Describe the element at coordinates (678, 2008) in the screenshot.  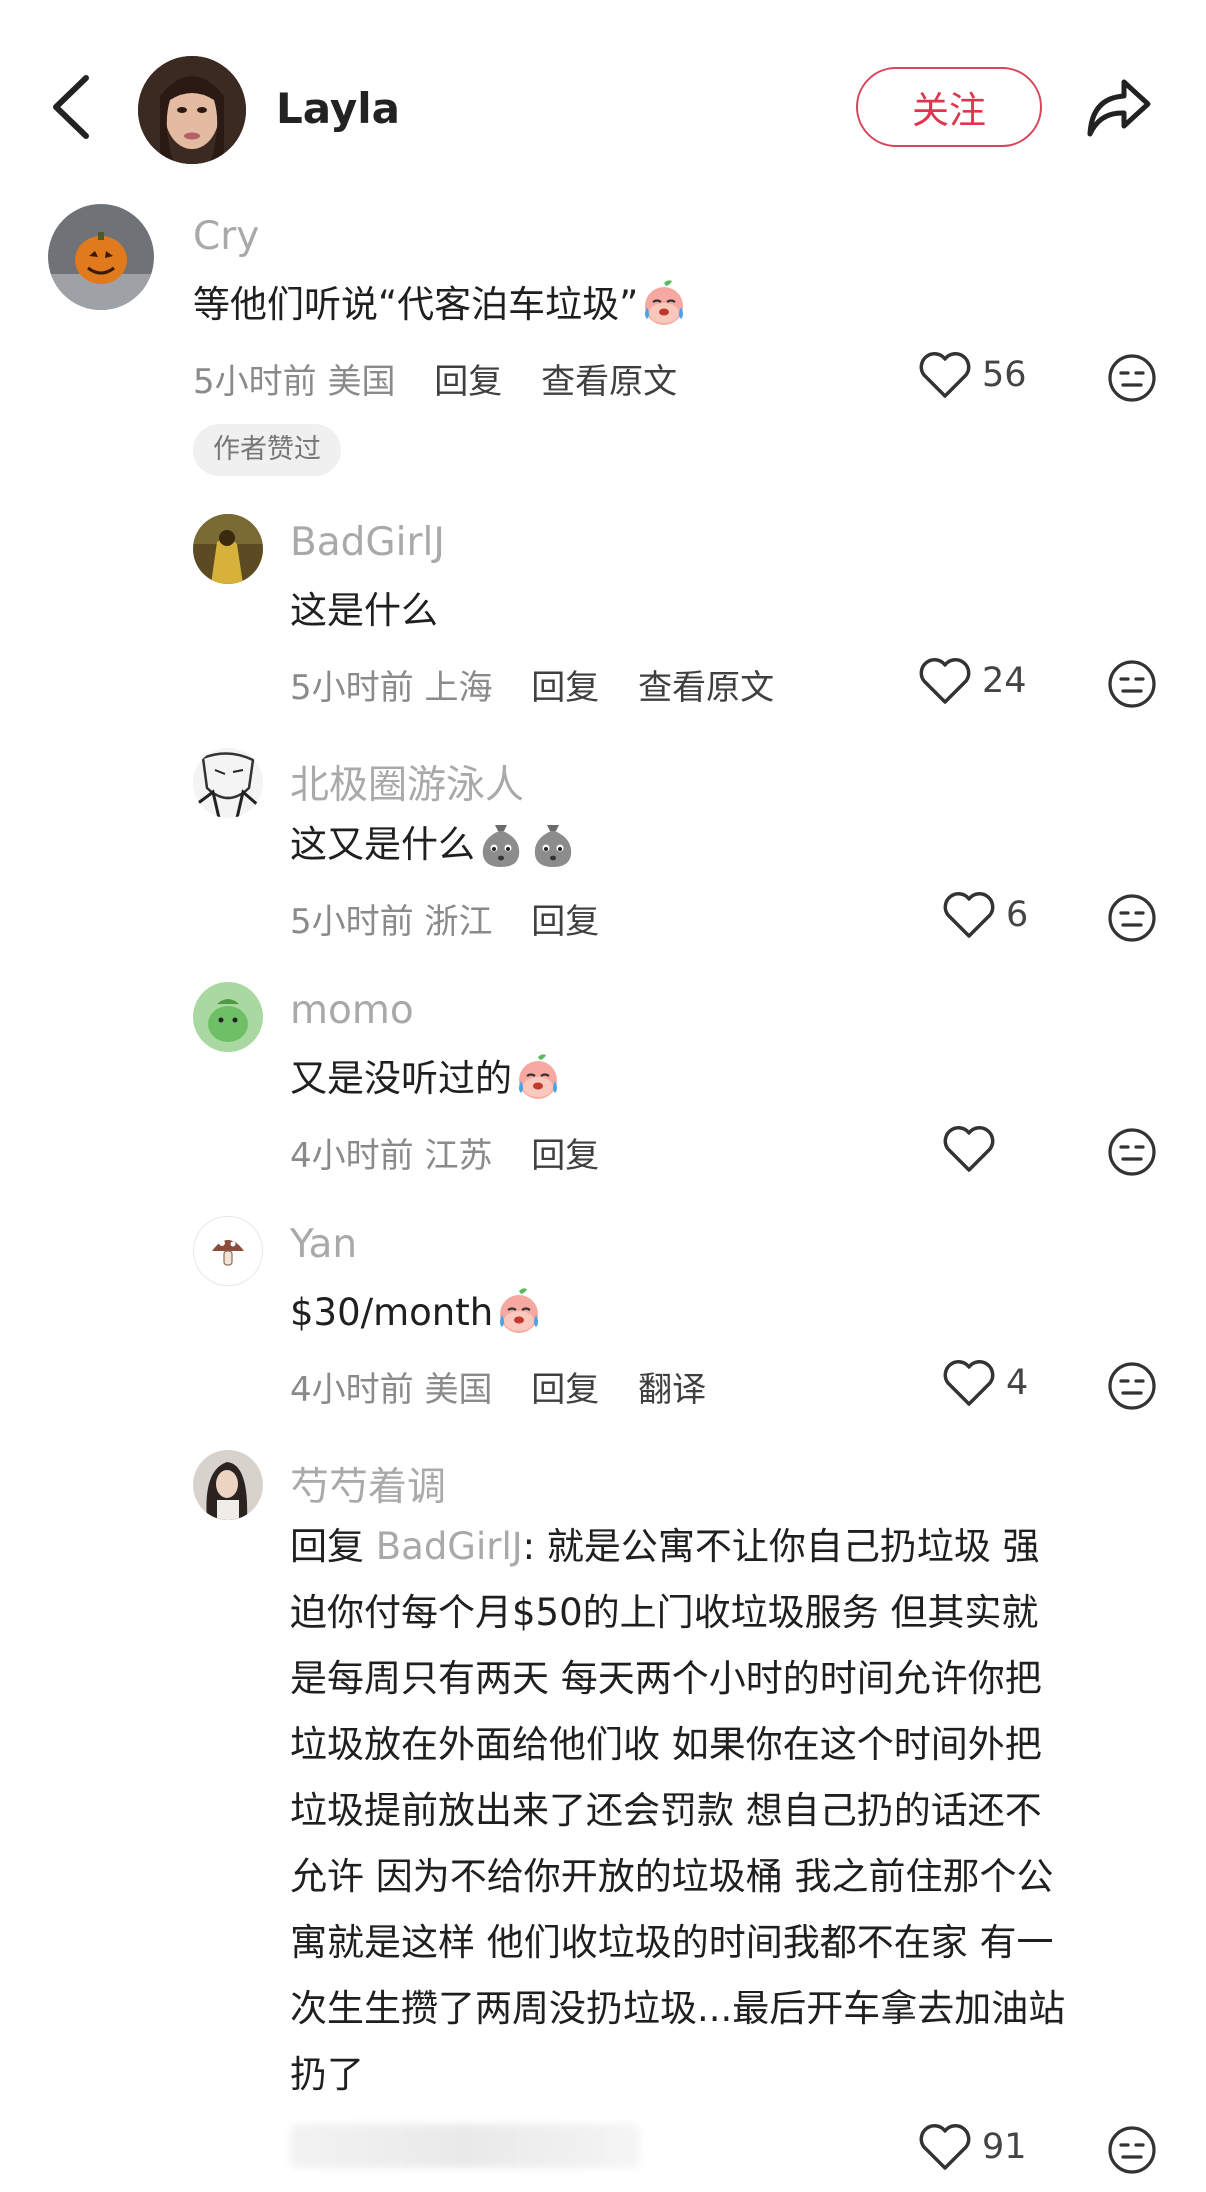
I see `comment-text-line: 次生生攒了两周没扔垃圾...最后开车拿去加油站` at that location.